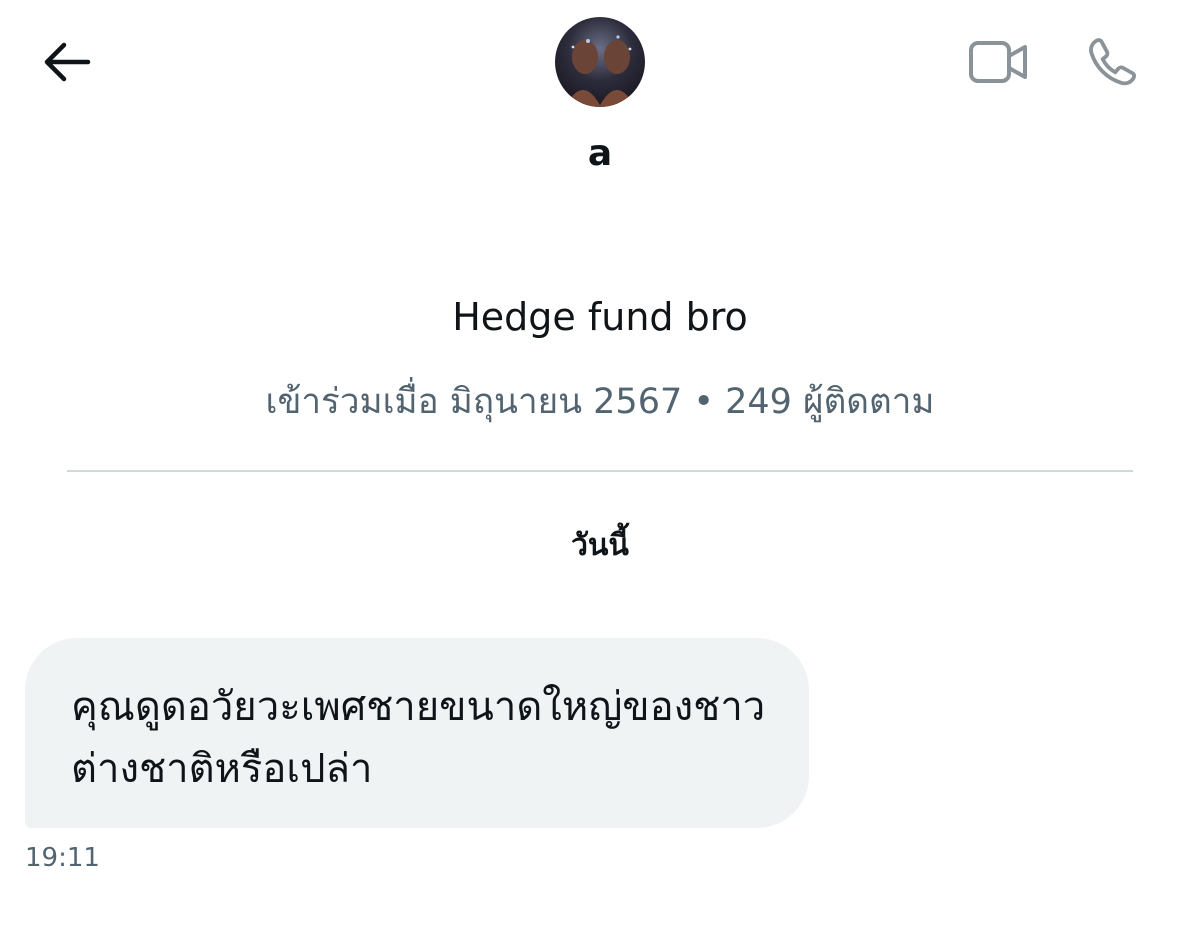 This screenshot has width=1200, height=942. I want to click on message-timestamp: 19:11, so click(62, 858).